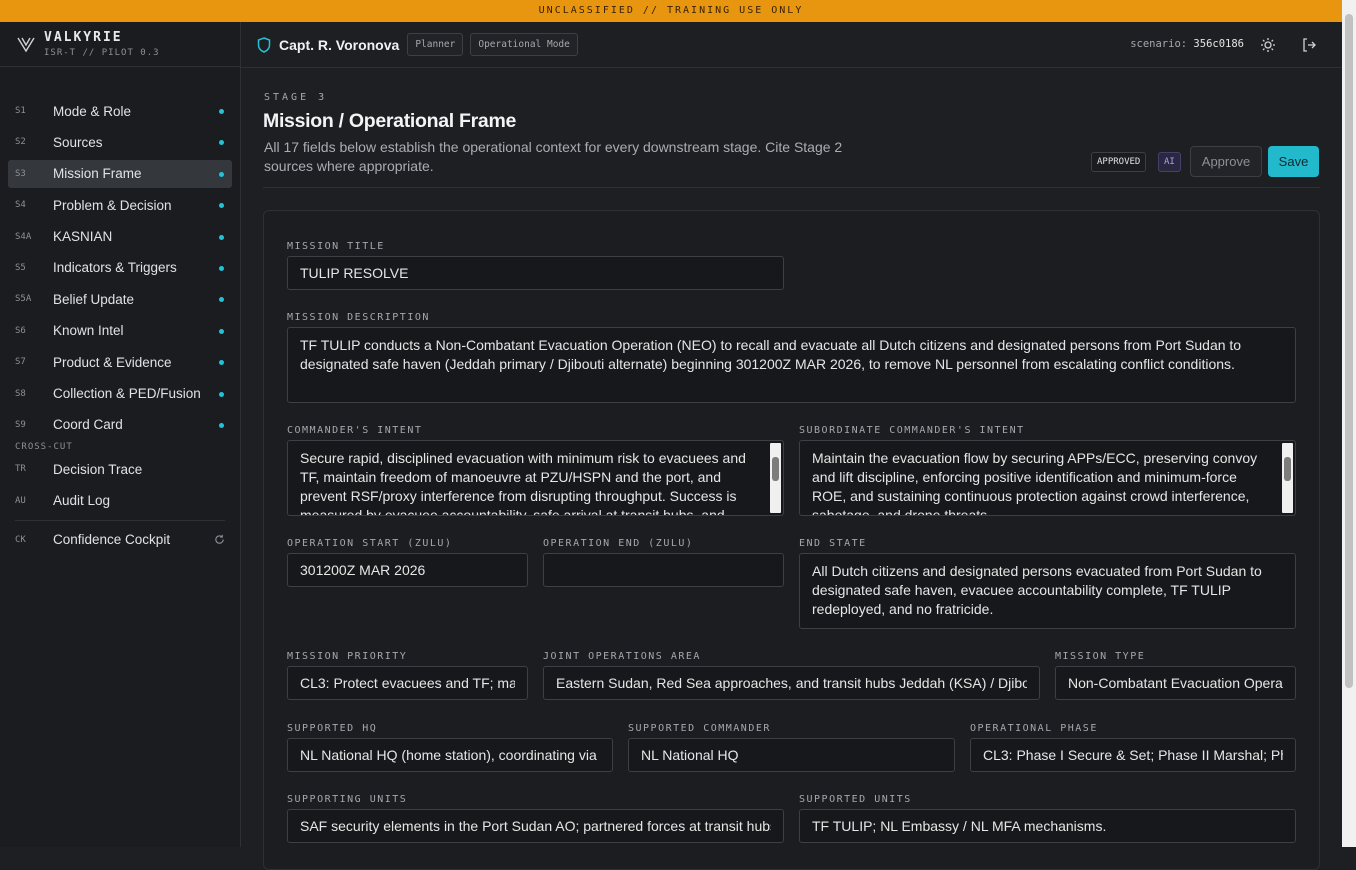 This screenshot has height=870, width=1356. I want to click on nav-code: S6, so click(20, 330).